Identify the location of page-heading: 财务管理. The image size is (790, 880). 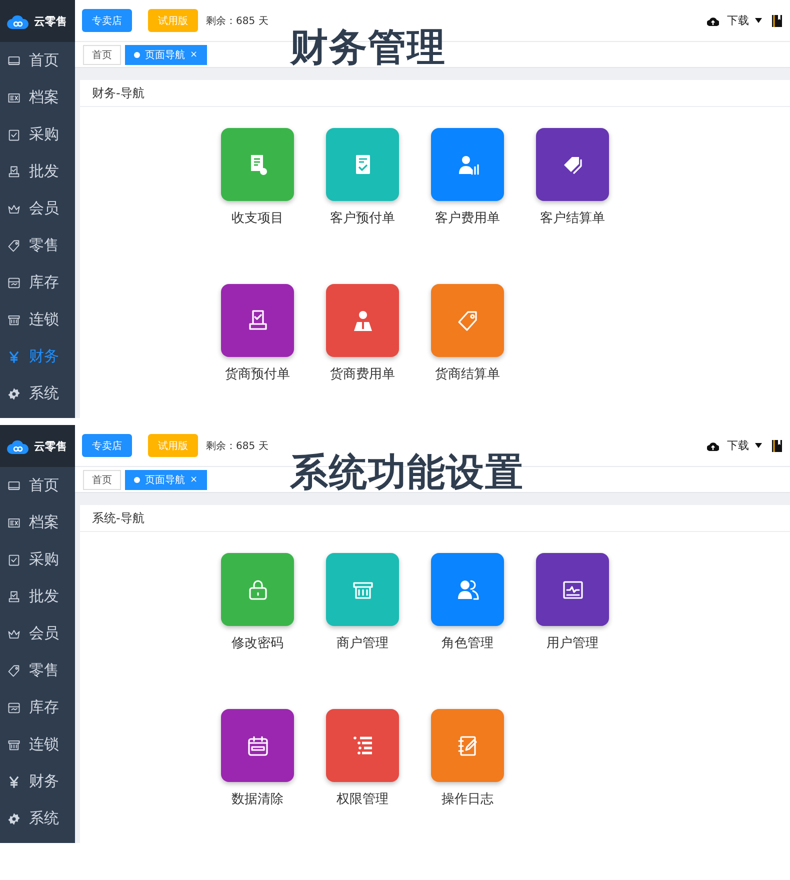
(368, 47).